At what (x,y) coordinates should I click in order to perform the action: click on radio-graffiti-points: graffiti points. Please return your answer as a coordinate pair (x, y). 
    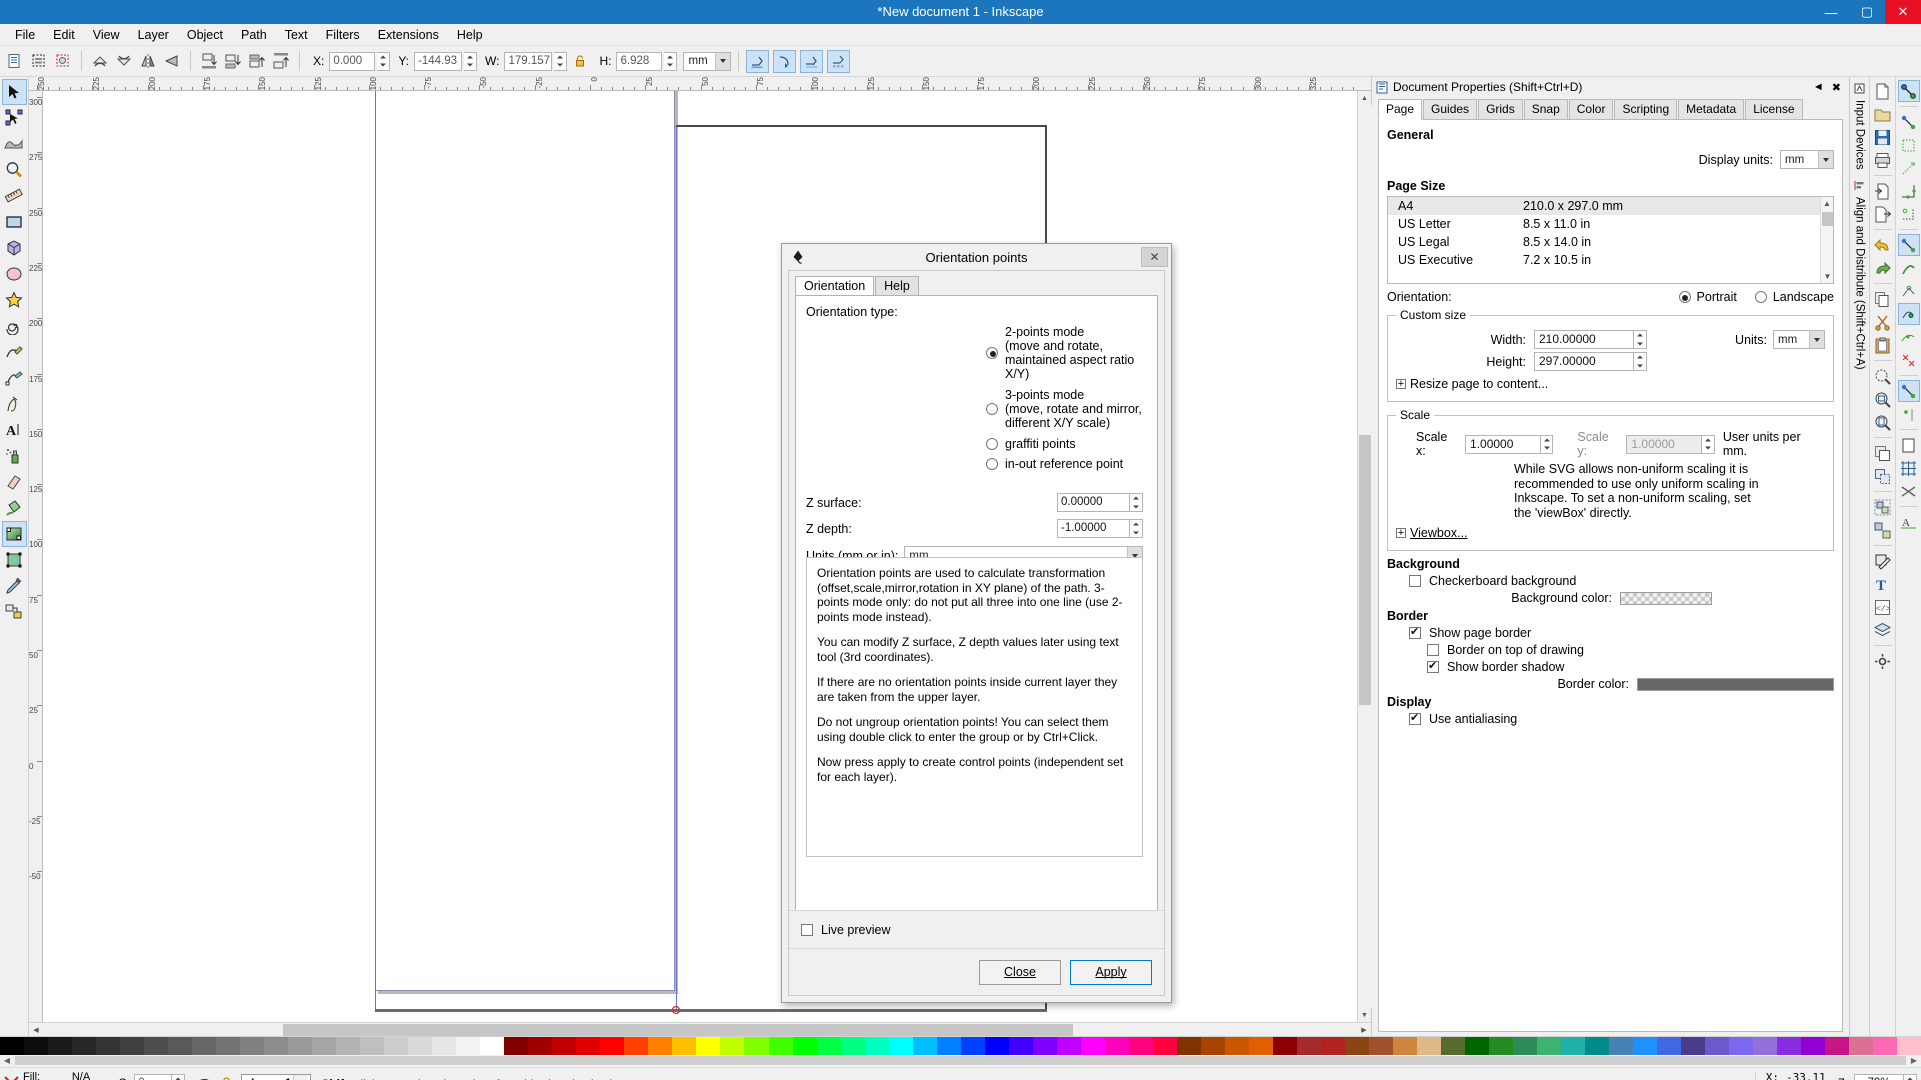
    Looking at the image, I should click on (1071, 444).